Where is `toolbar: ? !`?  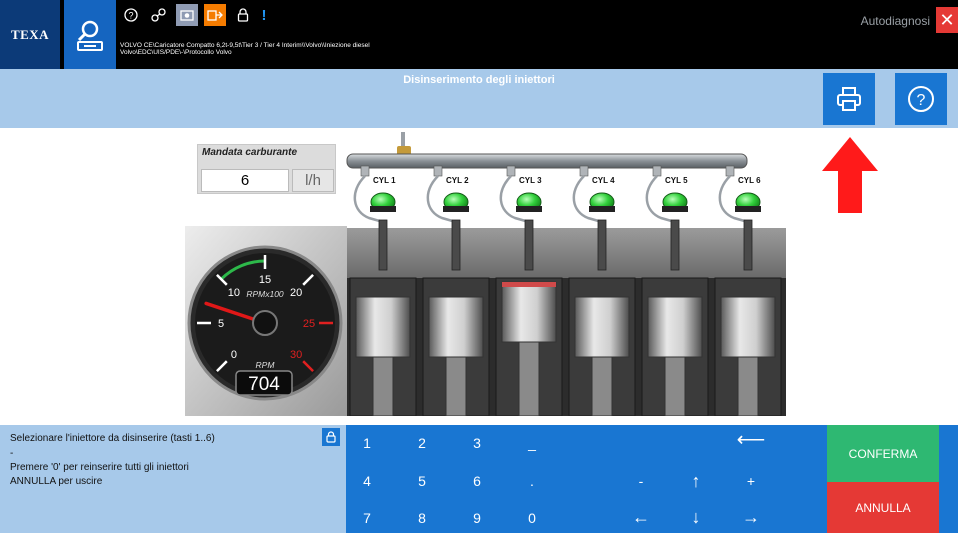
toolbar: ? ! is located at coordinates (194, 15).